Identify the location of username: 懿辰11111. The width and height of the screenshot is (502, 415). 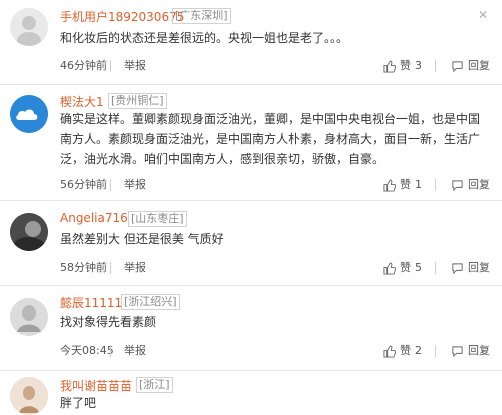
(91, 302).